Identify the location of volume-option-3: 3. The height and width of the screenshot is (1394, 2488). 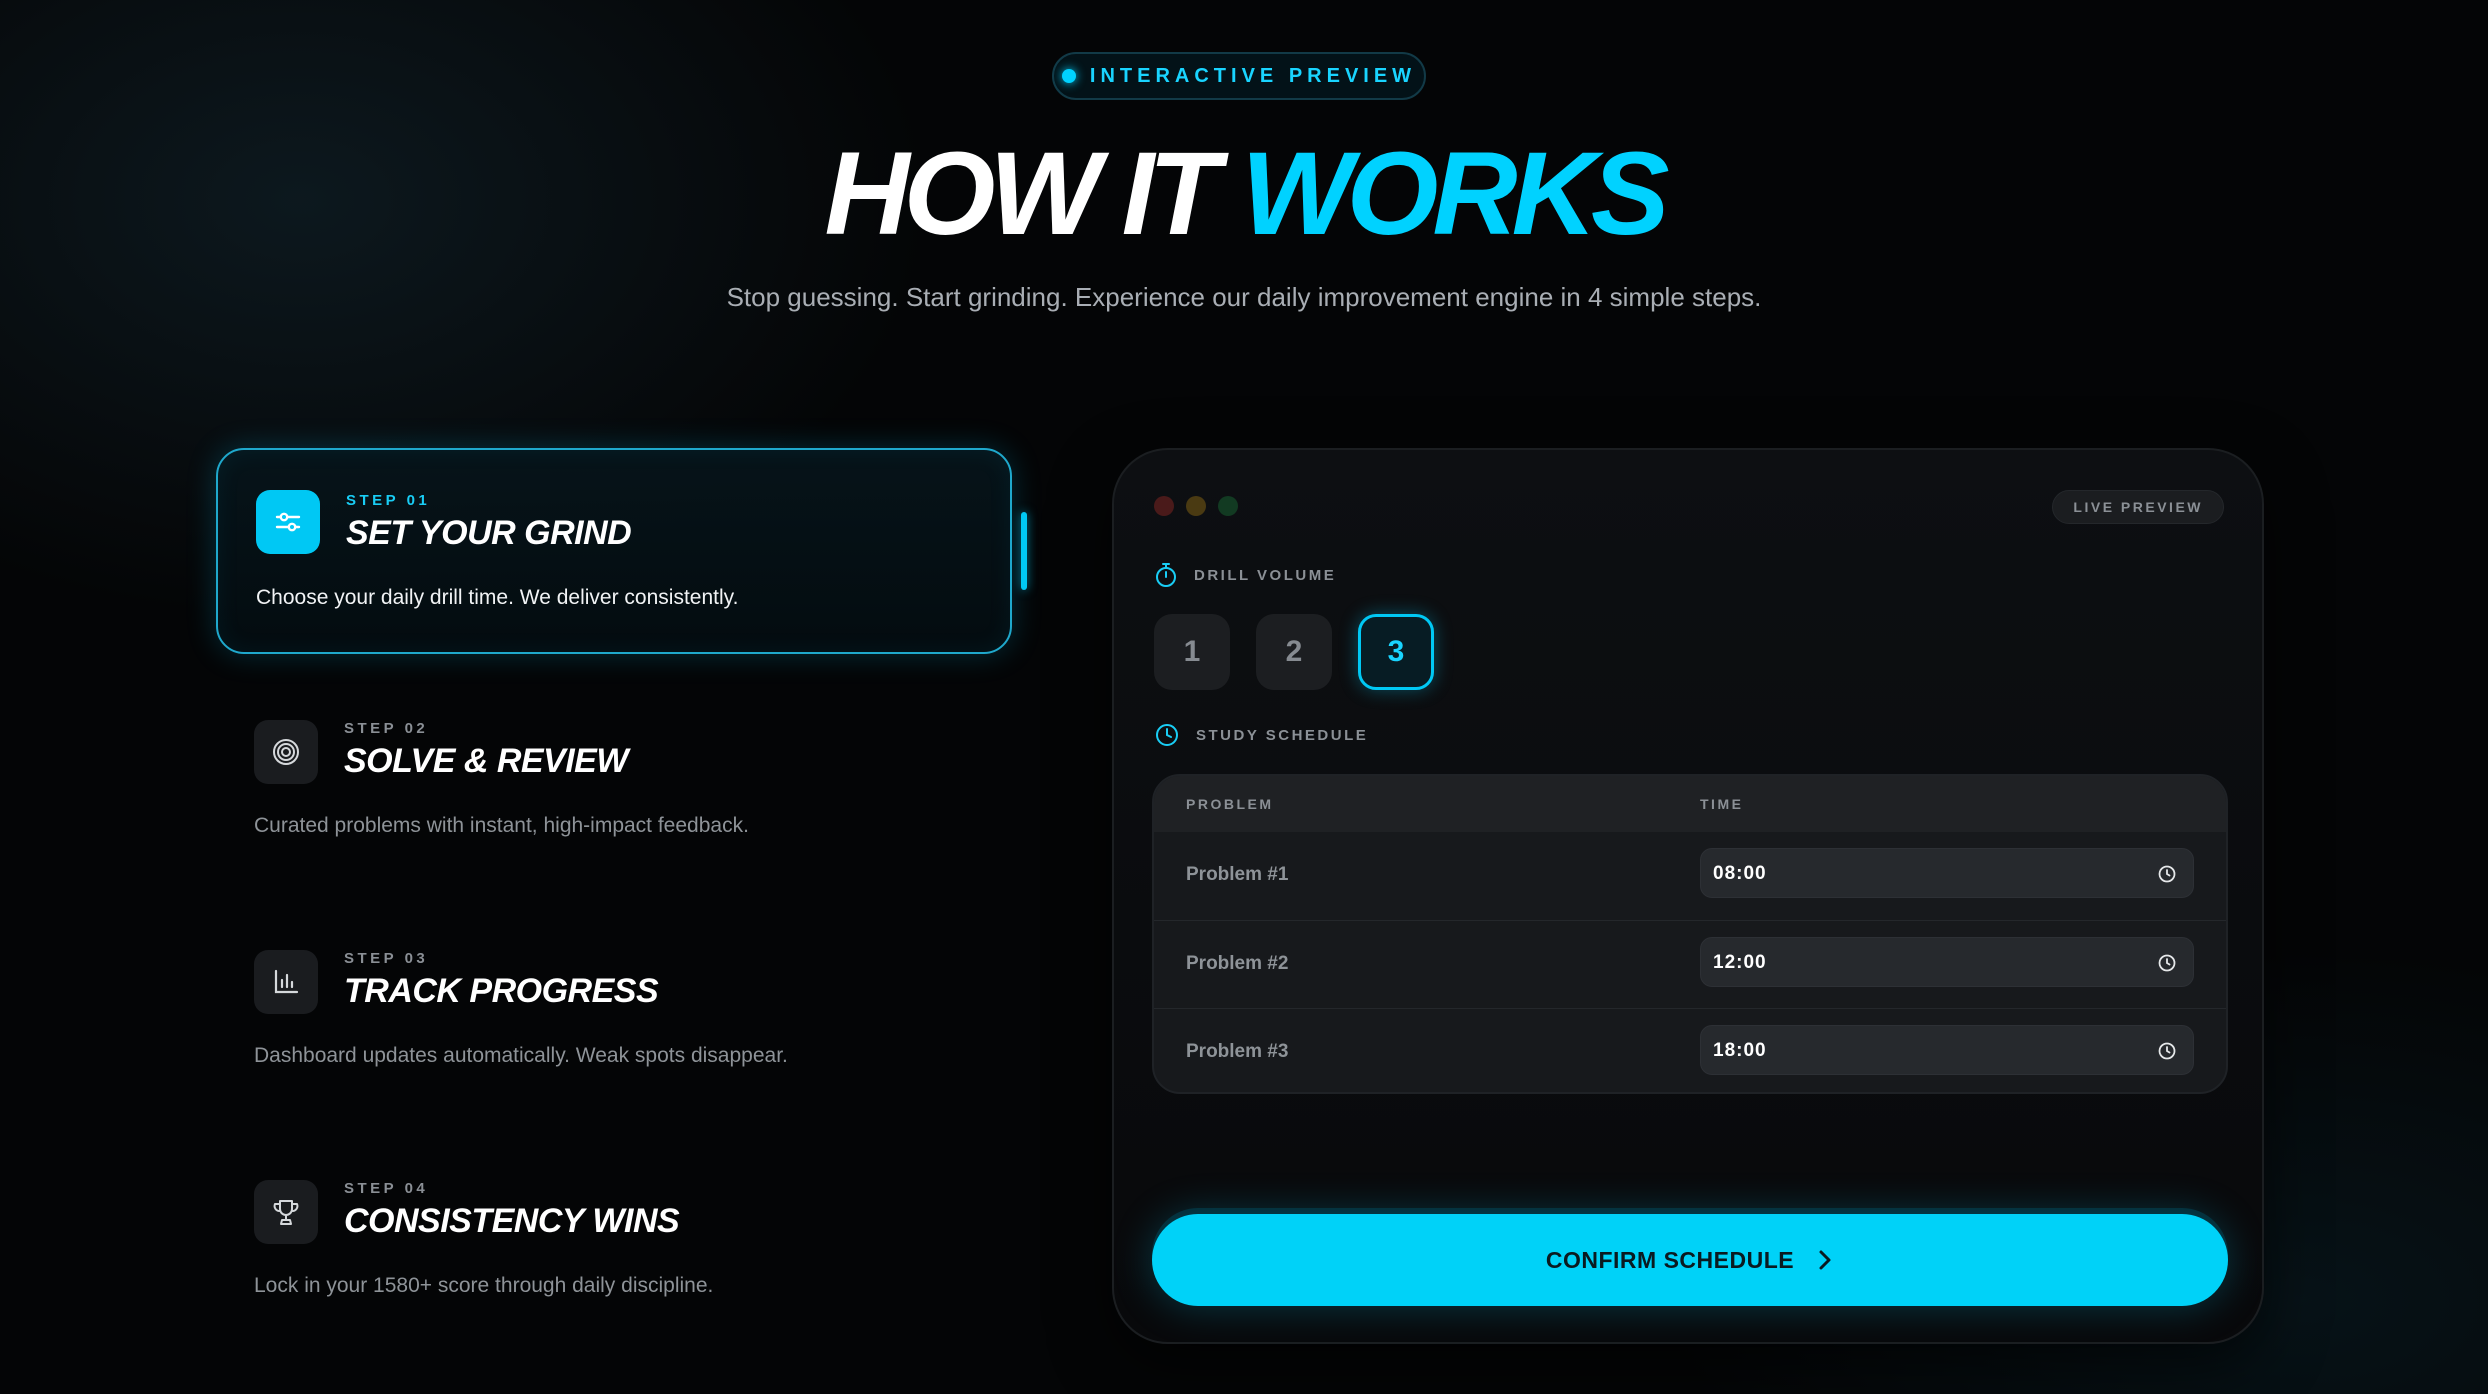
(1396, 652).